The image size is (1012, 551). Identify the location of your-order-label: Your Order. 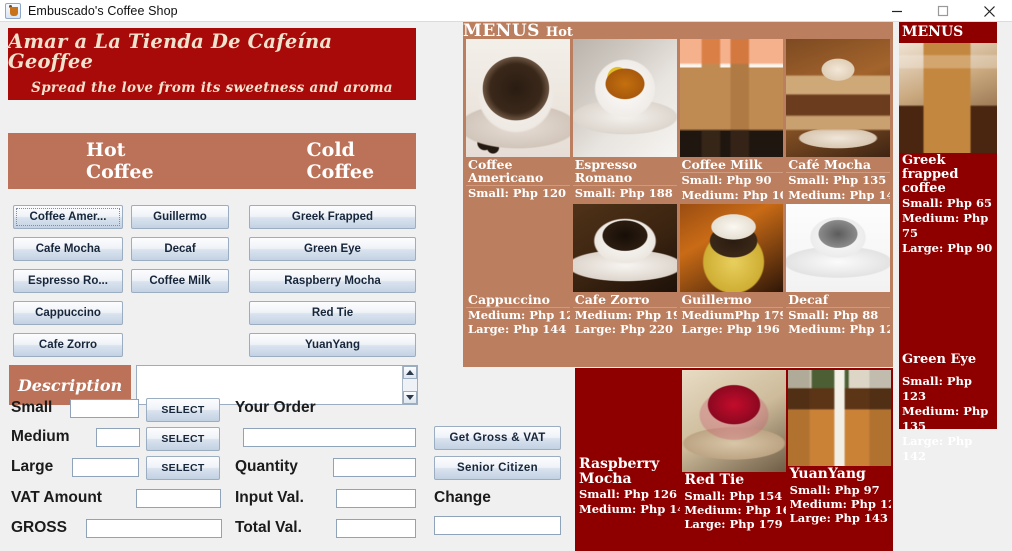
(275, 407).